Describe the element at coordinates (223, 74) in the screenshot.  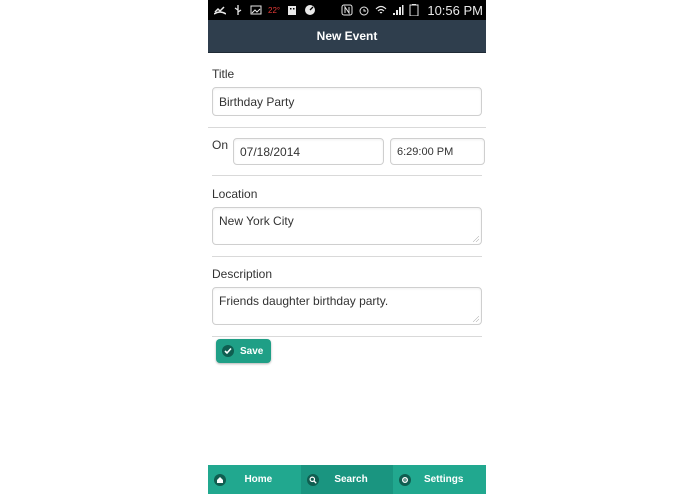
I see `title-label: Title` at that location.